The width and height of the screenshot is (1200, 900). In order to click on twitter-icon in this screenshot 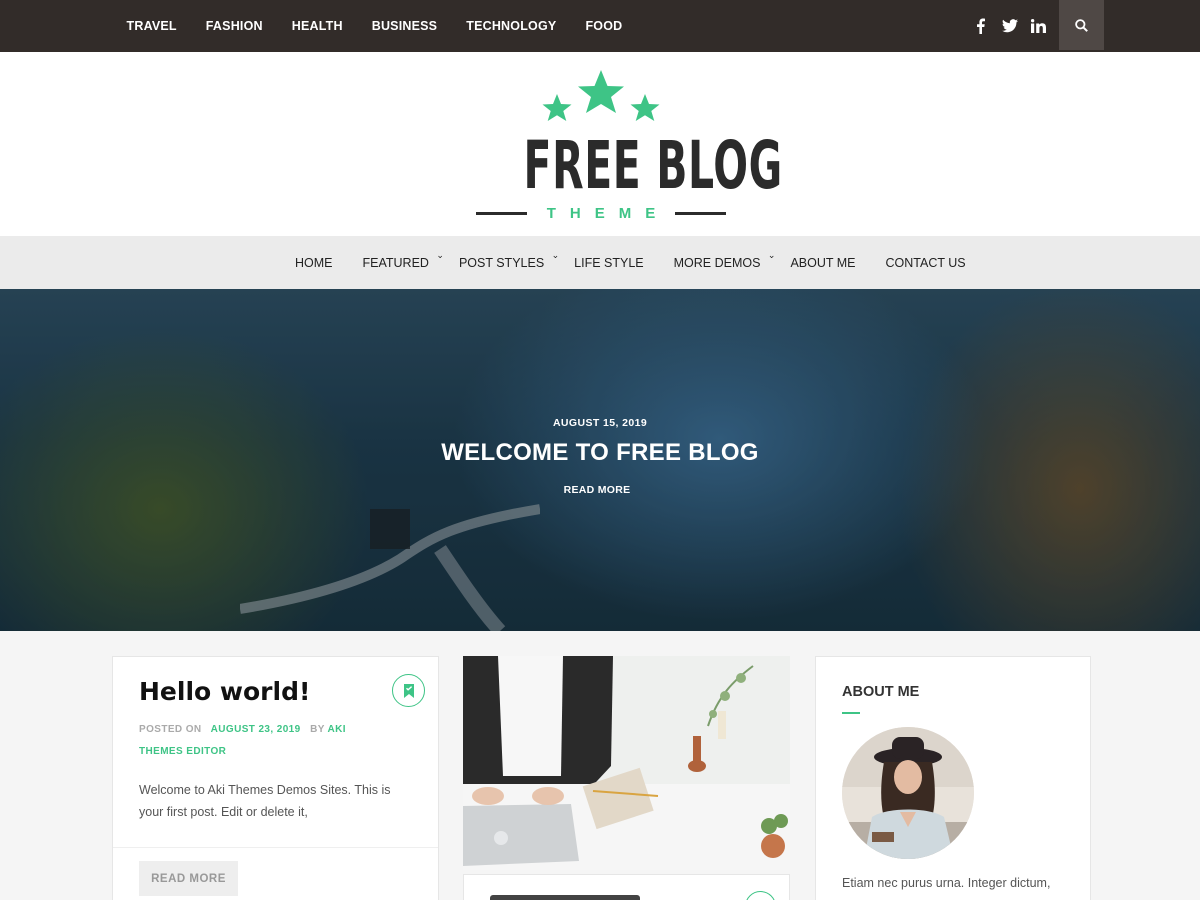, I will do `click(1009, 26)`.